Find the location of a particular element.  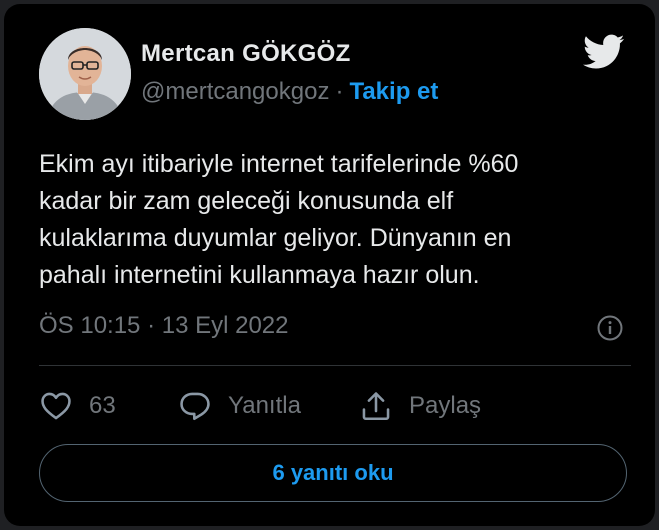

author-handle: @mertcangokgoz is located at coordinates (235, 91).